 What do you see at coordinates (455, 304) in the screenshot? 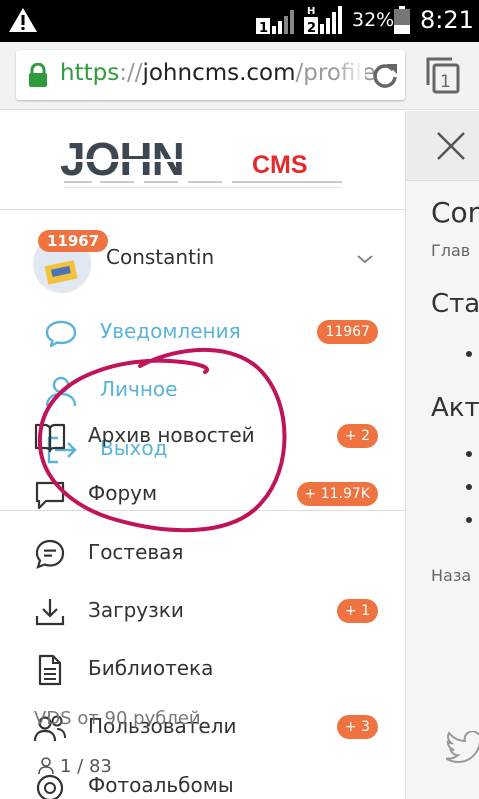
I see `section-heading: Стат` at bounding box center [455, 304].